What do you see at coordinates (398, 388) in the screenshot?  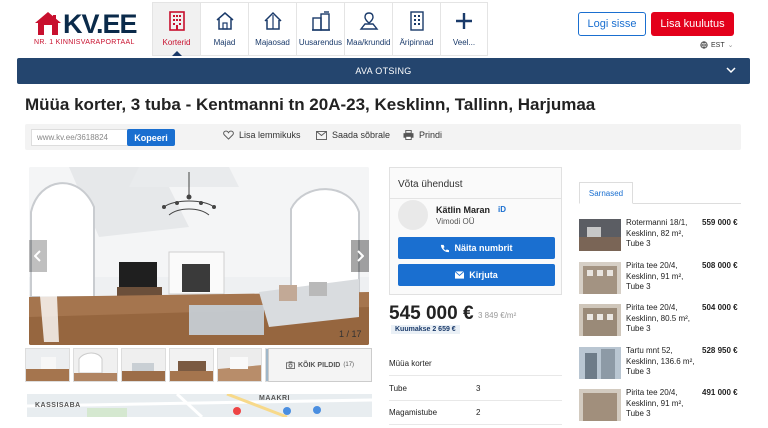 I see `detail-key: Tube` at bounding box center [398, 388].